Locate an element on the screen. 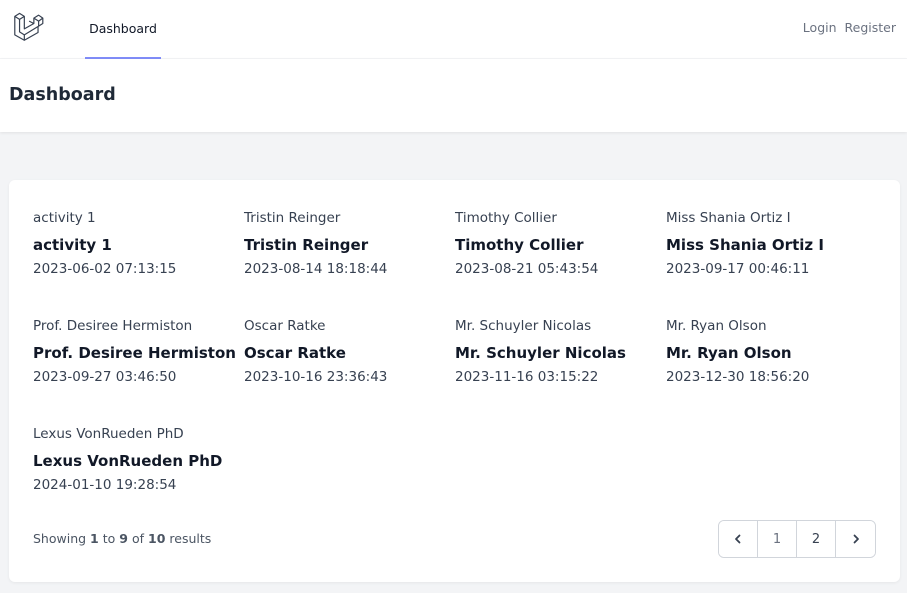  activity-name: Prof. Desiree Hermiston is located at coordinates (134, 353).